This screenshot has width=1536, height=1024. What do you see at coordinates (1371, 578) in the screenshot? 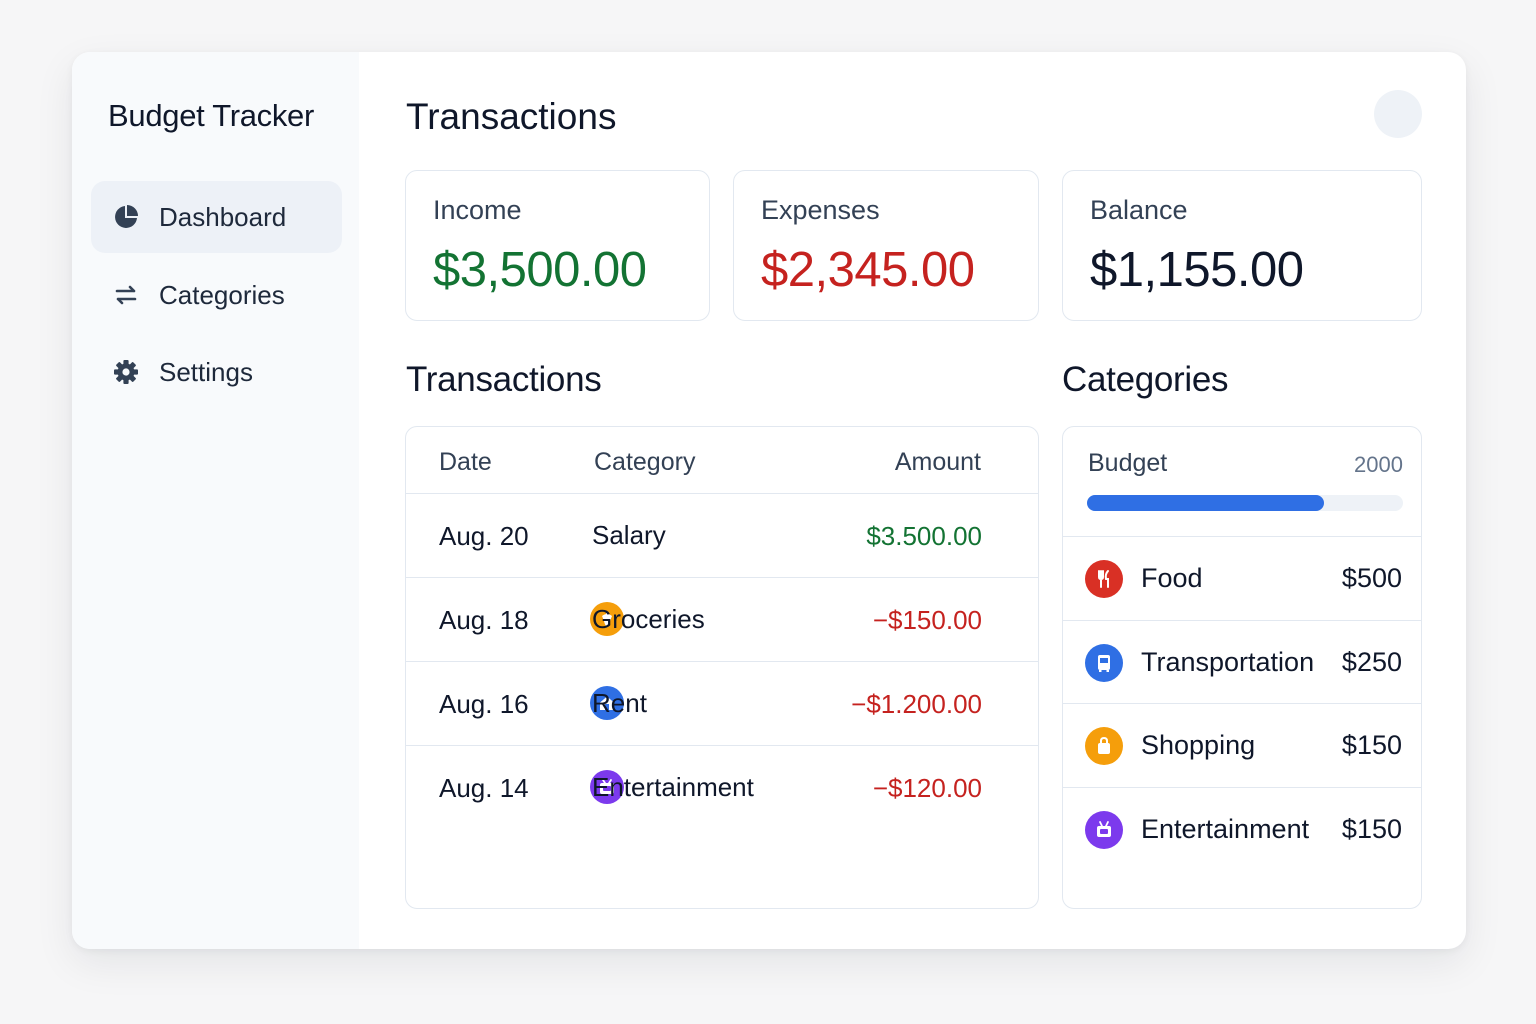
I see `category-amount: $500` at bounding box center [1371, 578].